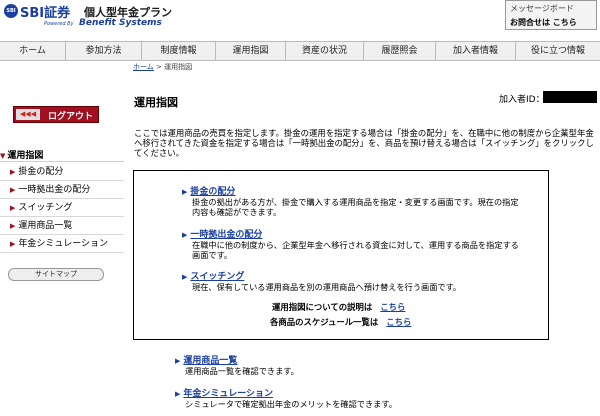 The image size is (600, 416). I want to click on option-title: スイッチング, so click(217, 277).